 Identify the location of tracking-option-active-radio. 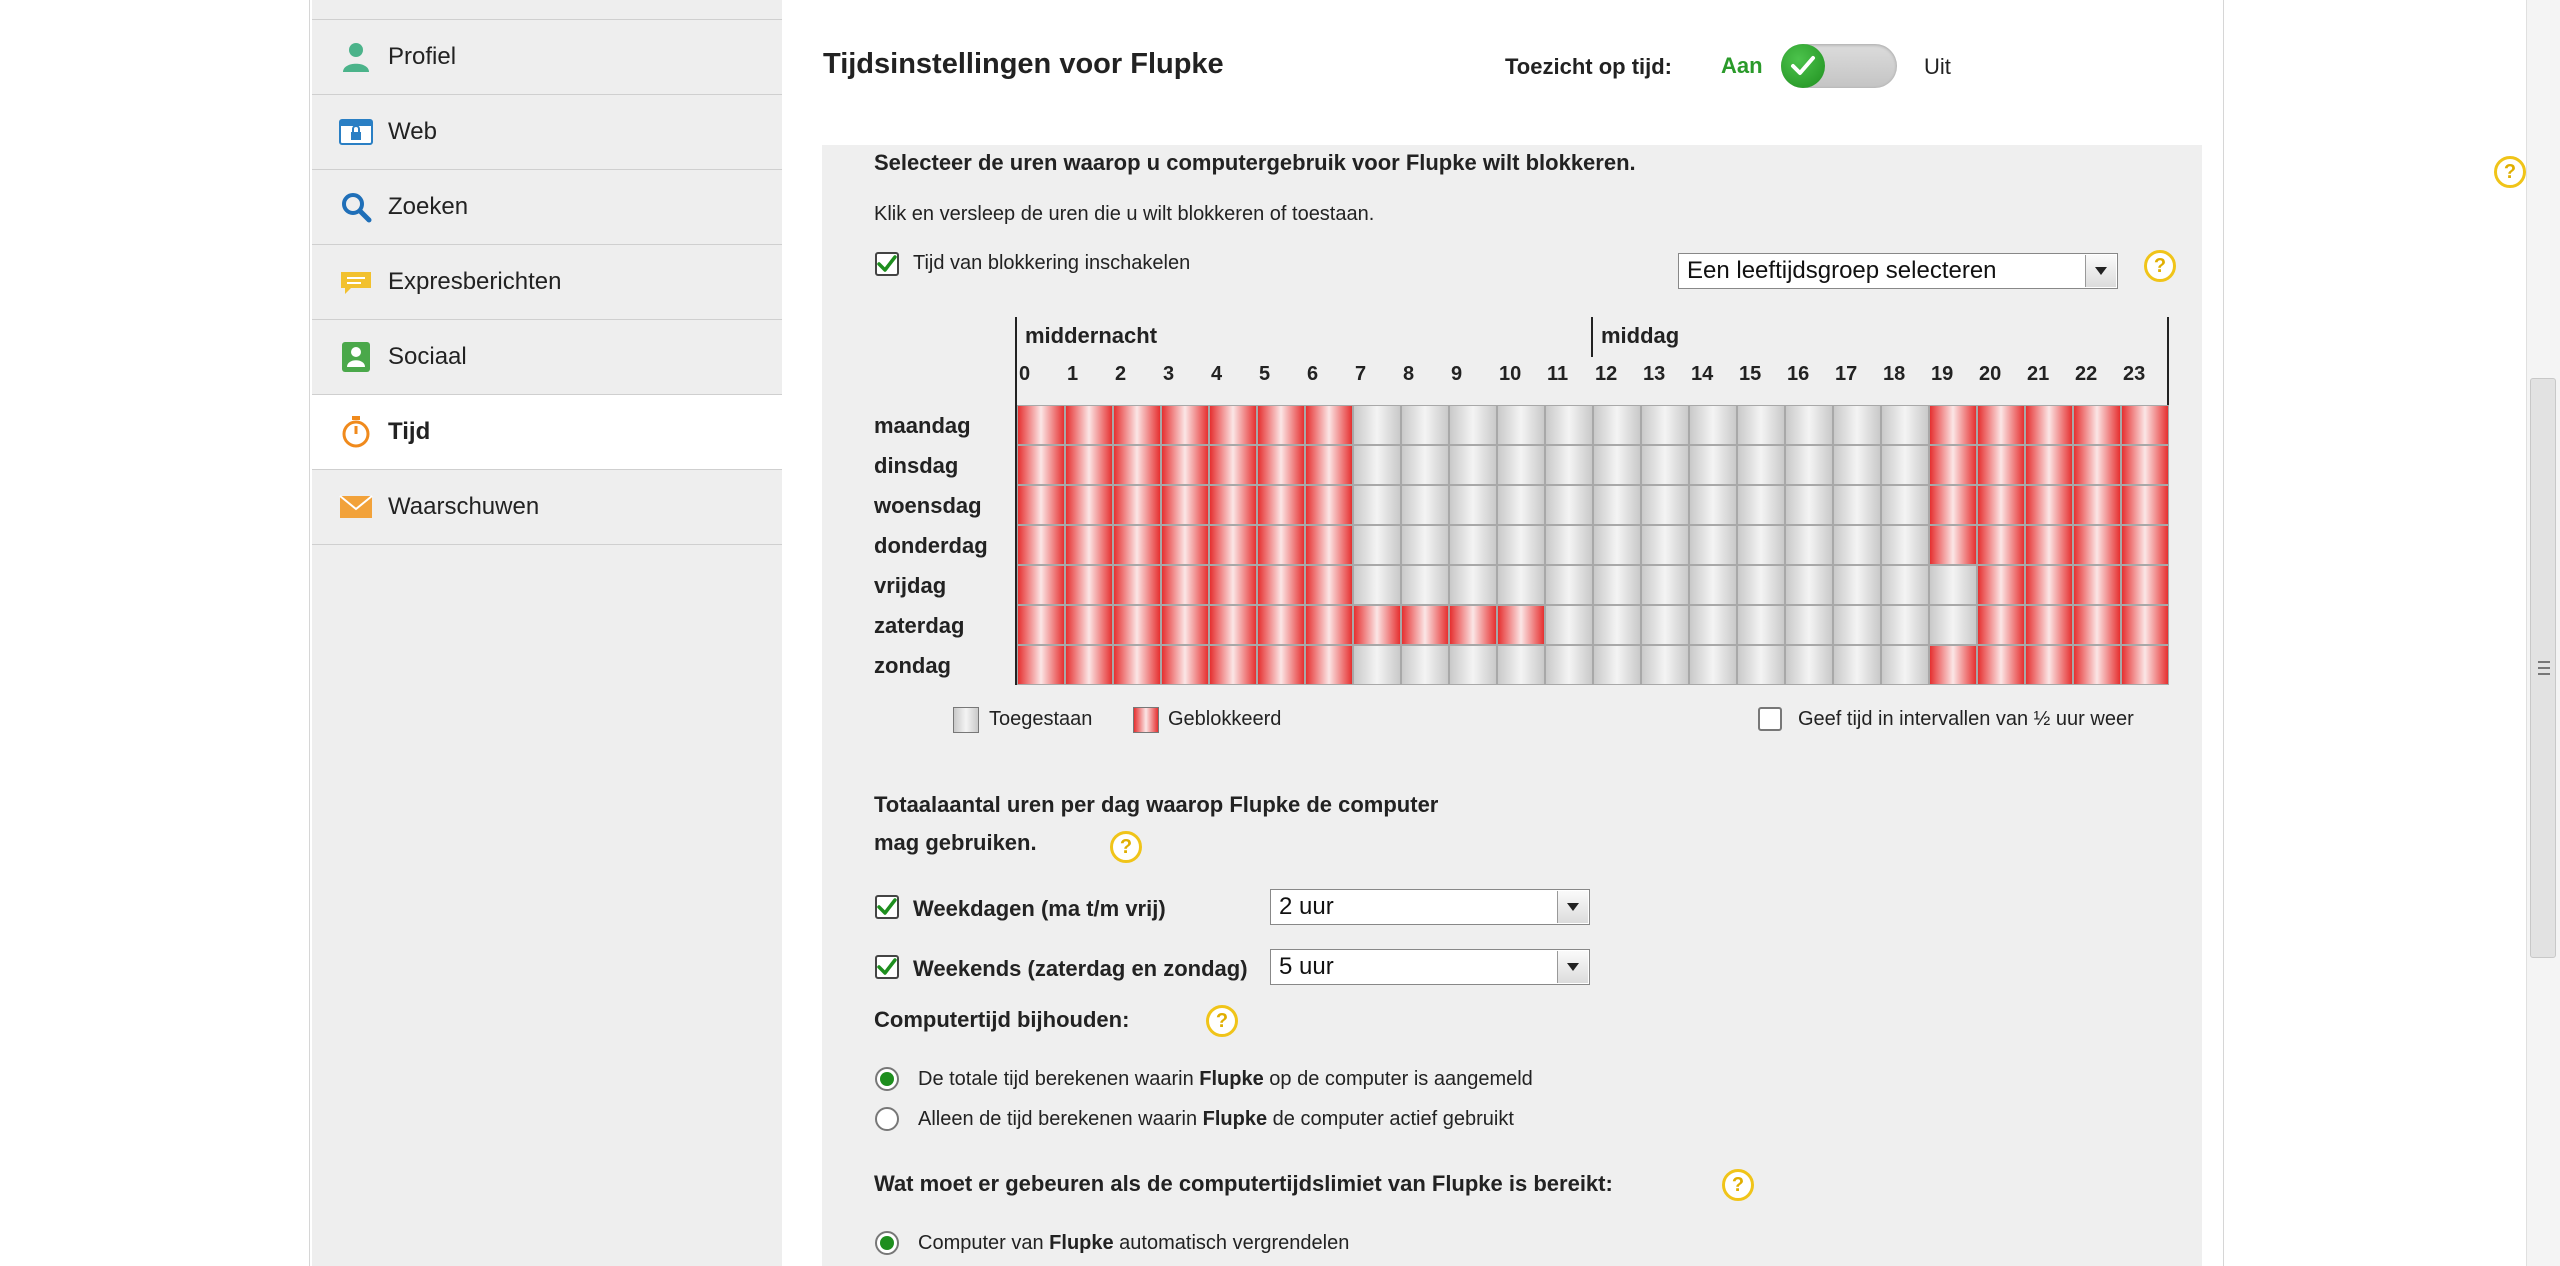
(887, 1119).